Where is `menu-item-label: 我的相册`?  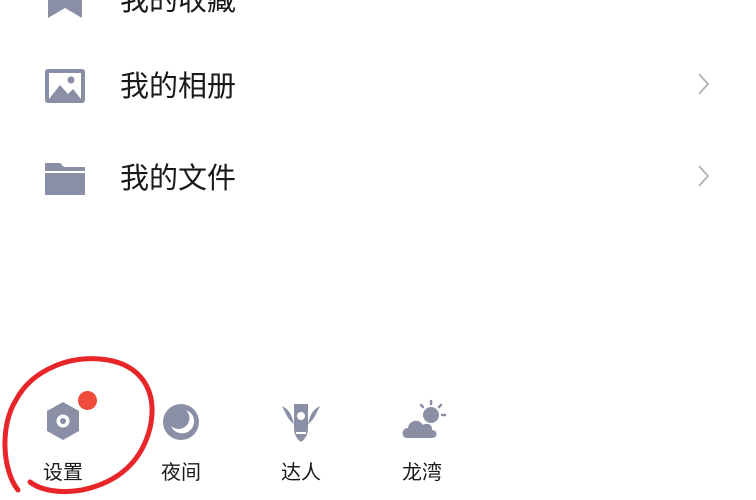
menu-item-label: 我的相册 is located at coordinates (178, 86).